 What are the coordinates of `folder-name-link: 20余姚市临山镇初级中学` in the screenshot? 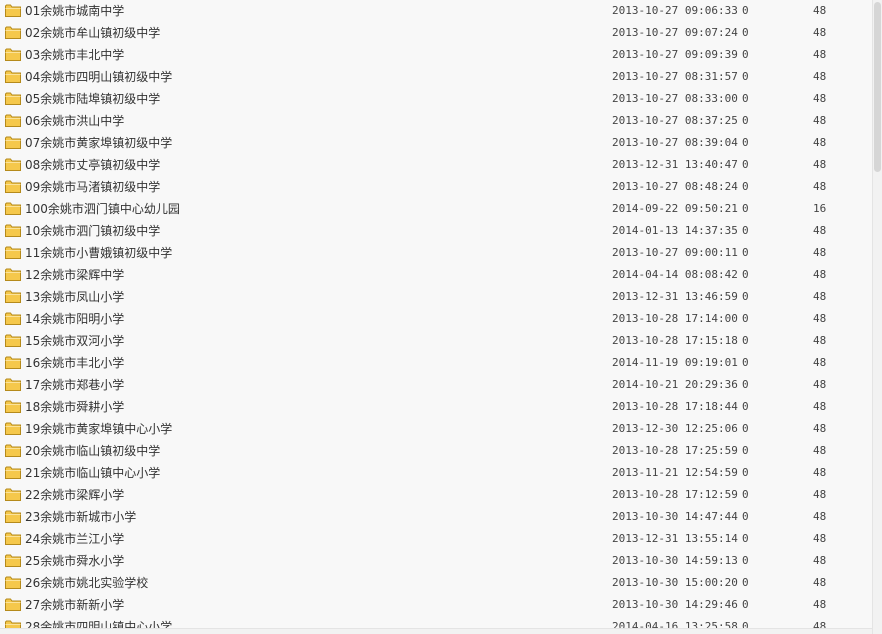 It's located at (92, 451).